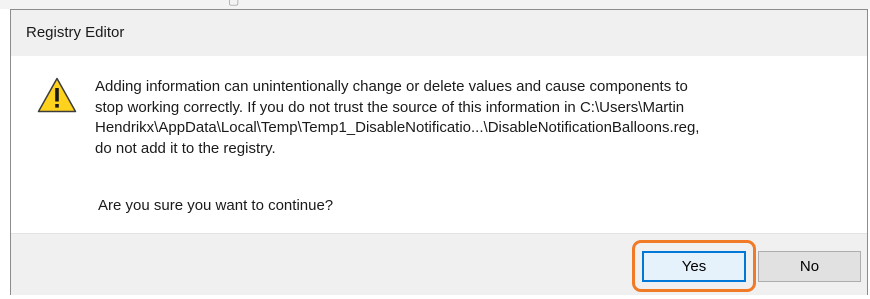  I want to click on background-partial-text: ▢, so click(234, 3).